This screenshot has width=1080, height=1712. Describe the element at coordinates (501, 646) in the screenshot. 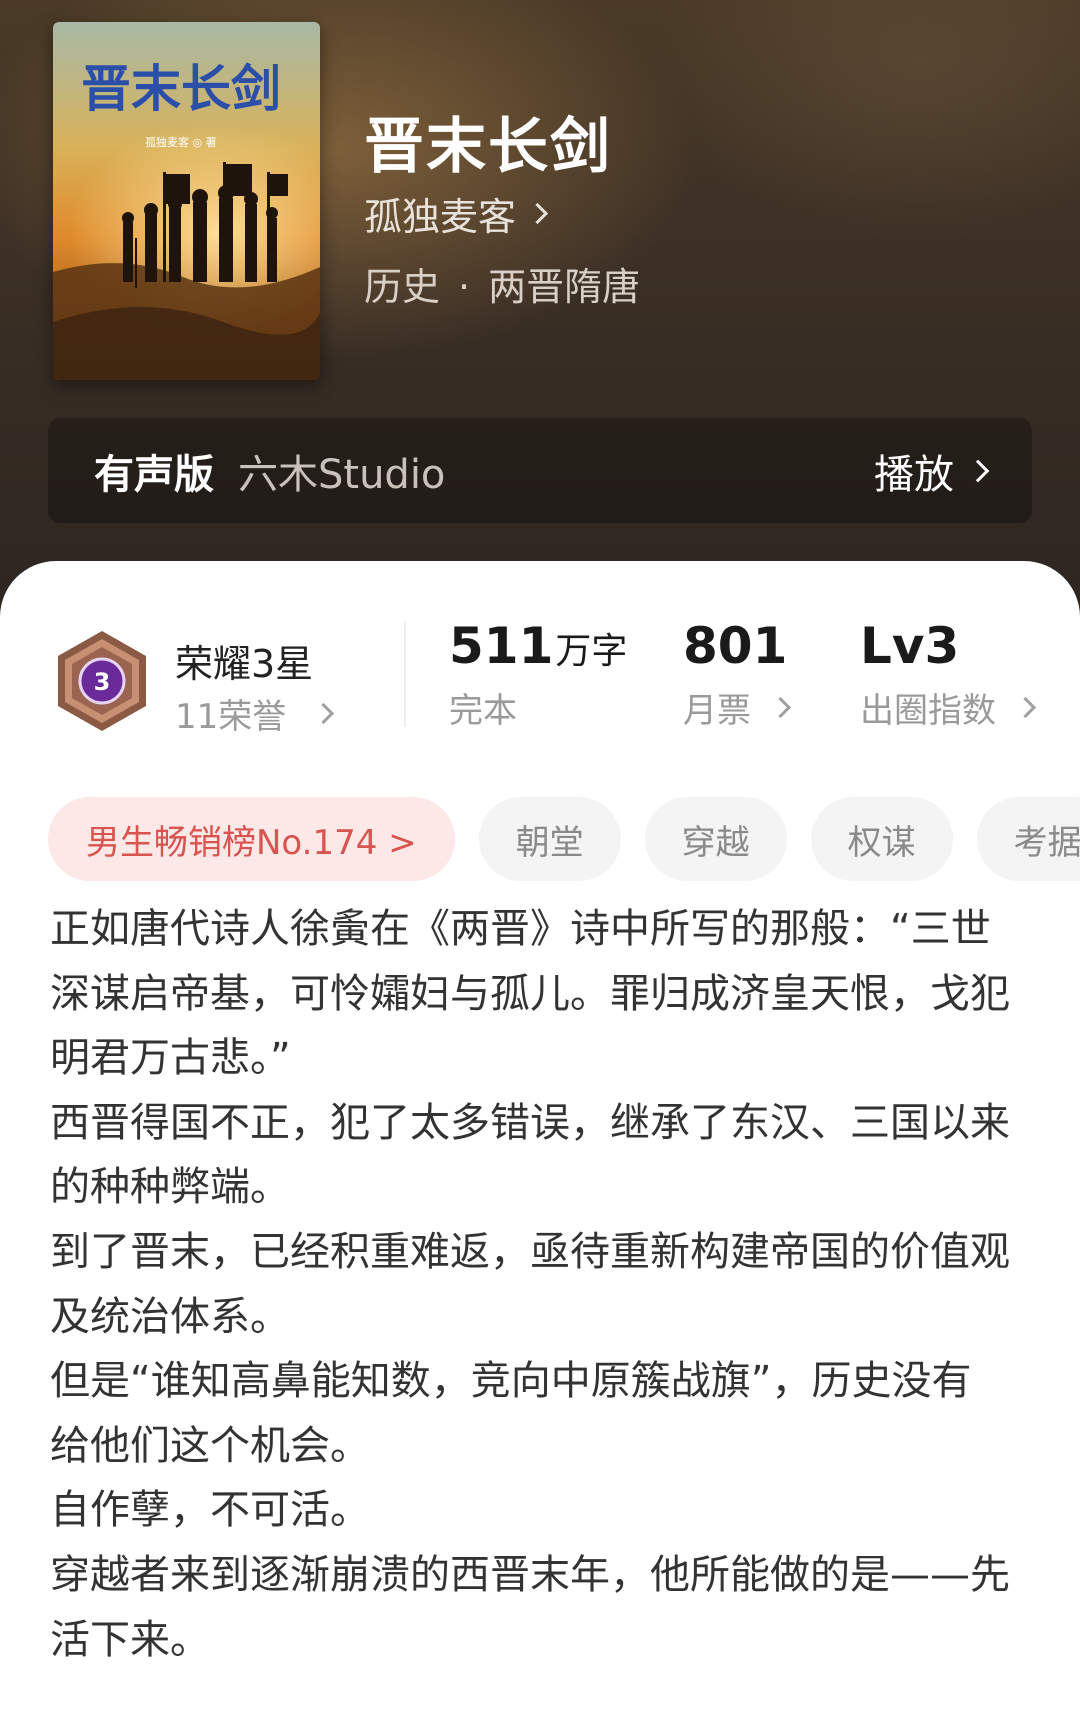

I see `word-count-value: 511` at that location.